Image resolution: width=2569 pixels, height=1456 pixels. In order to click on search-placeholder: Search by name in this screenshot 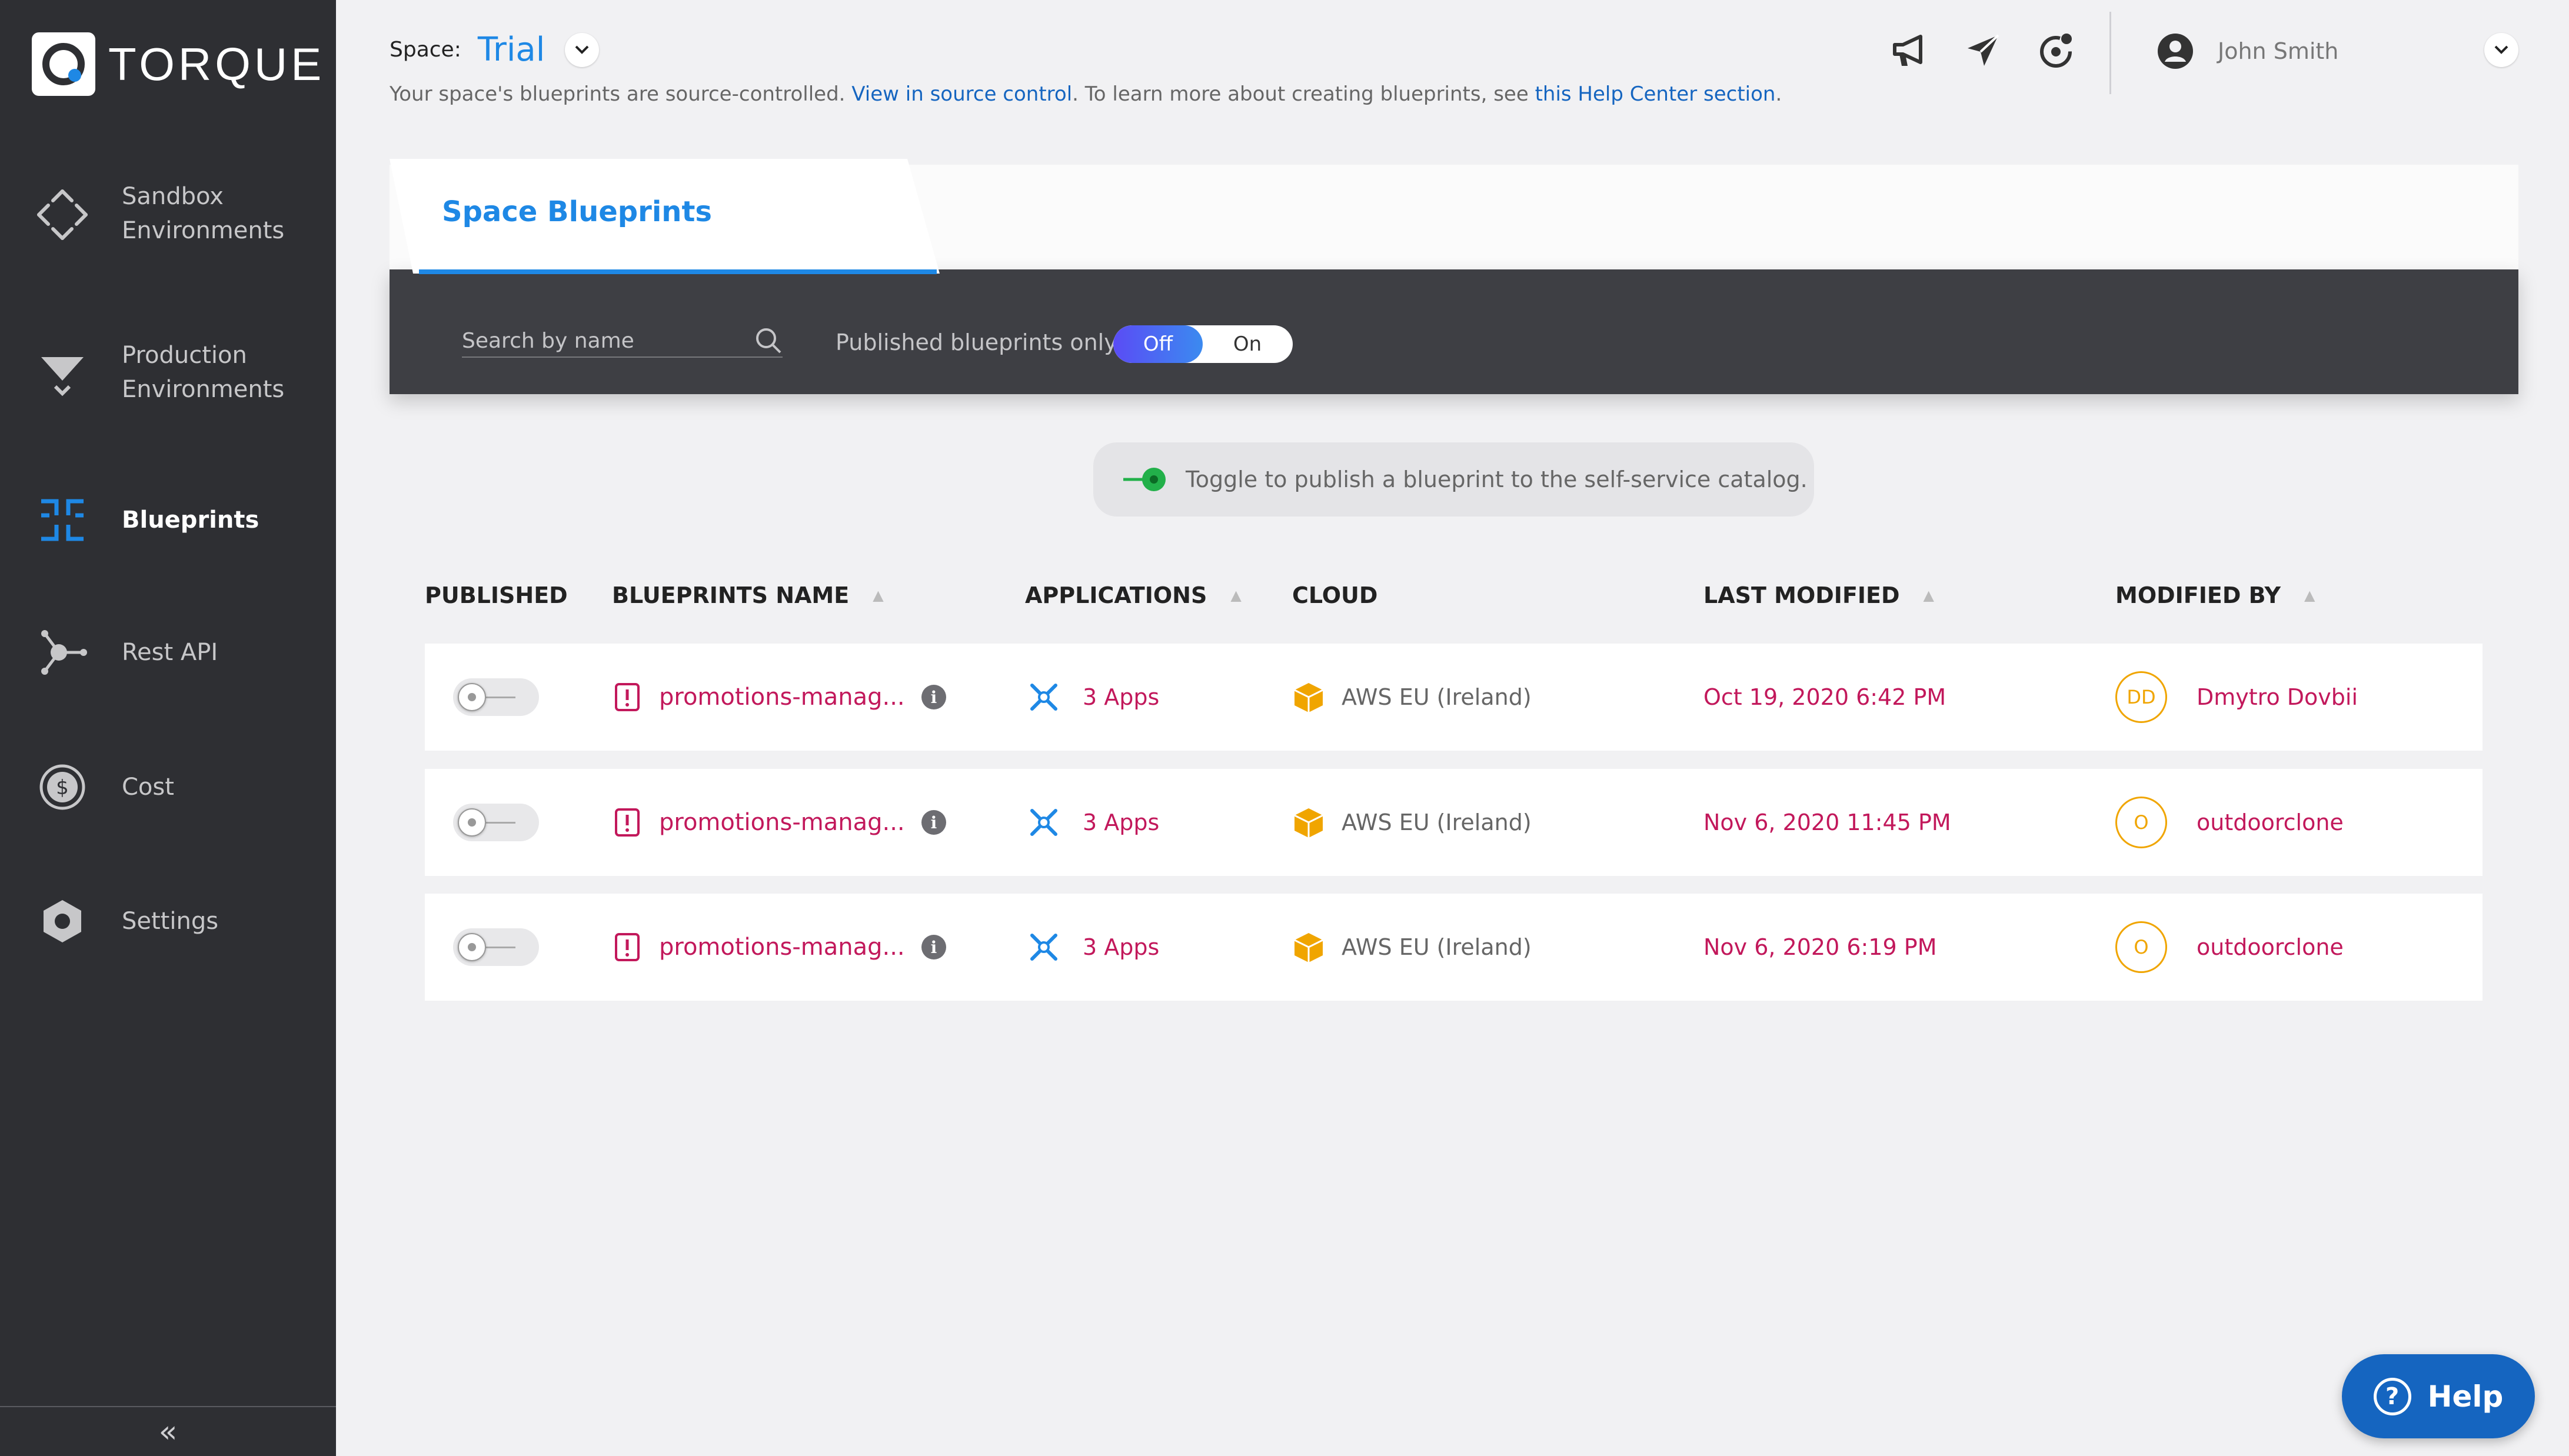, I will do `click(548, 340)`.